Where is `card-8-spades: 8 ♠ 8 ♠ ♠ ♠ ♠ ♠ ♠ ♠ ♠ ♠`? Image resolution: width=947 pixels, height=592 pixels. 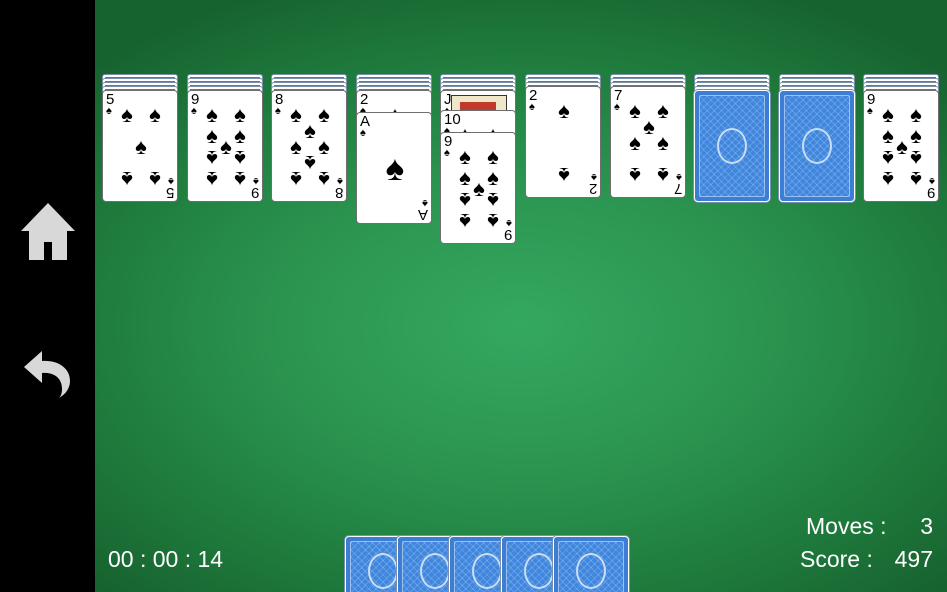 card-8-spades: 8 ♠ 8 ♠ ♠ ♠ ♠ ♠ ♠ ♠ ♠ ♠ is located at coordinates (309, 146).